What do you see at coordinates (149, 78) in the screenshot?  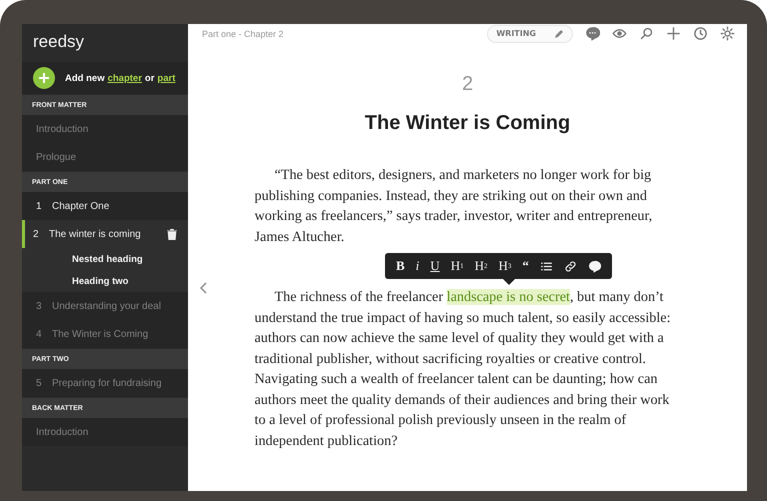 I see `or-label: or` at bounding box center [149, 78].